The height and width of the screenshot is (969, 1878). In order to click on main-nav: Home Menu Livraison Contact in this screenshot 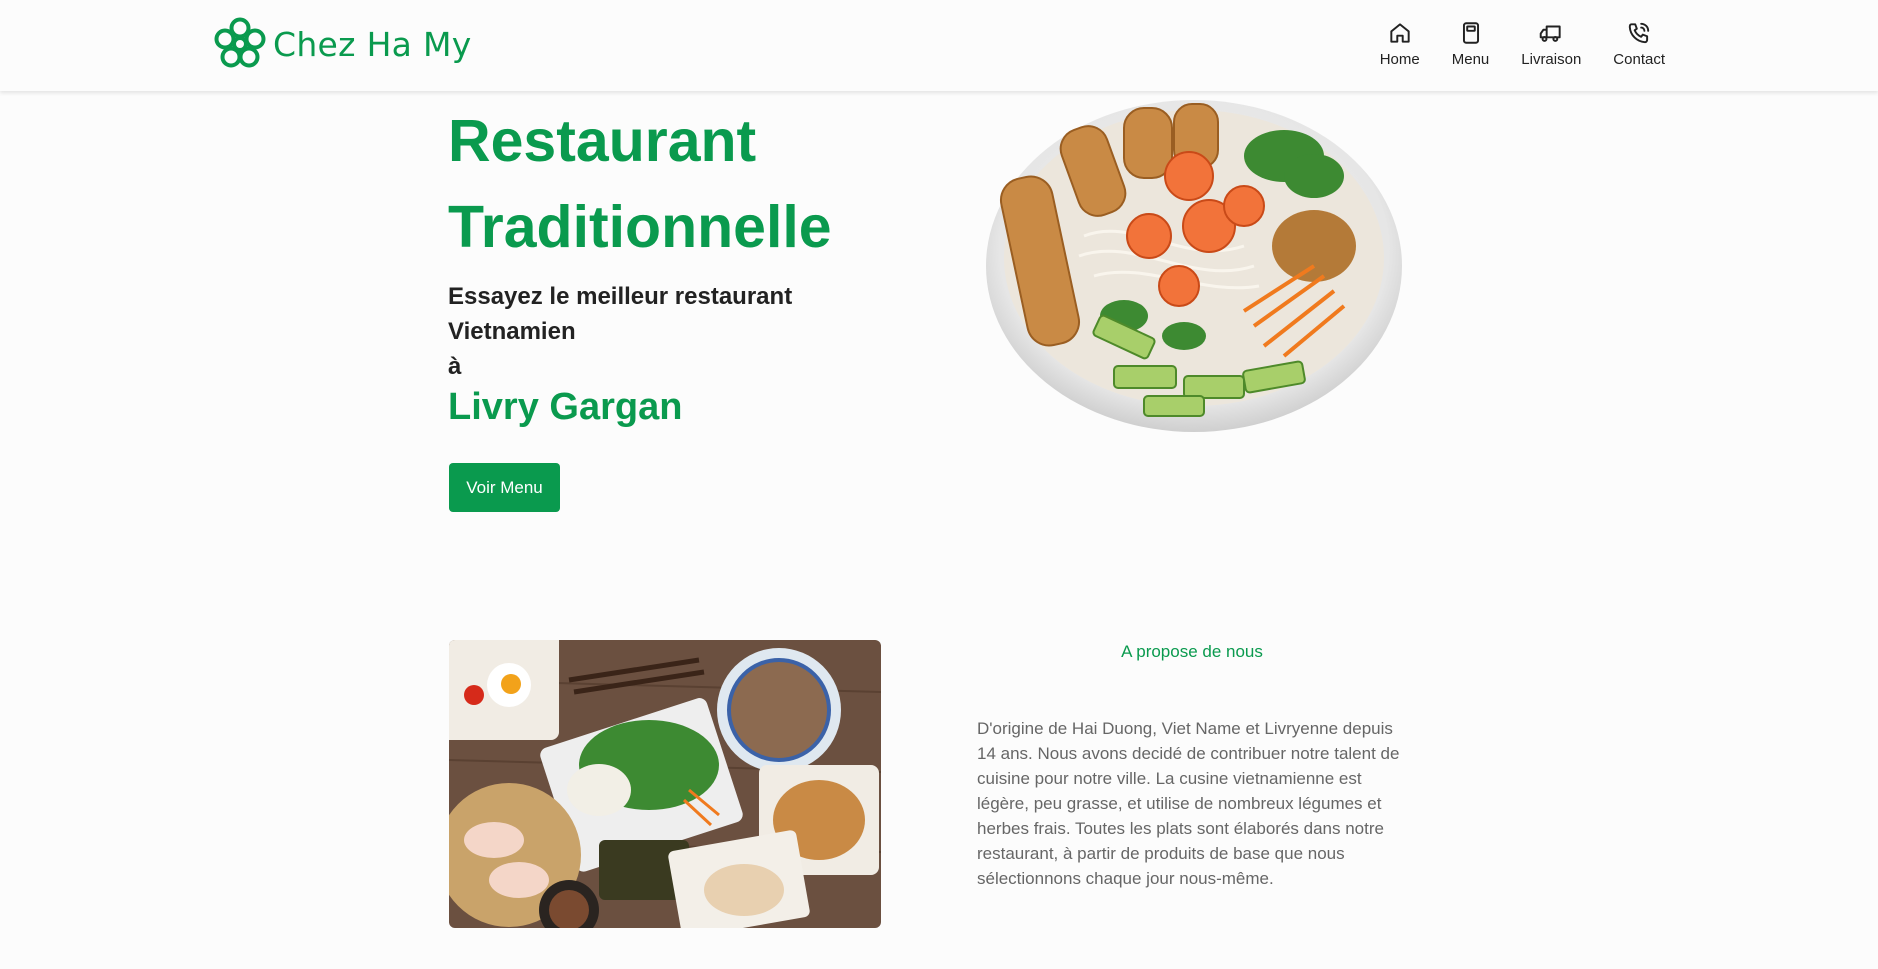, I will do `click(1514, 44)`.